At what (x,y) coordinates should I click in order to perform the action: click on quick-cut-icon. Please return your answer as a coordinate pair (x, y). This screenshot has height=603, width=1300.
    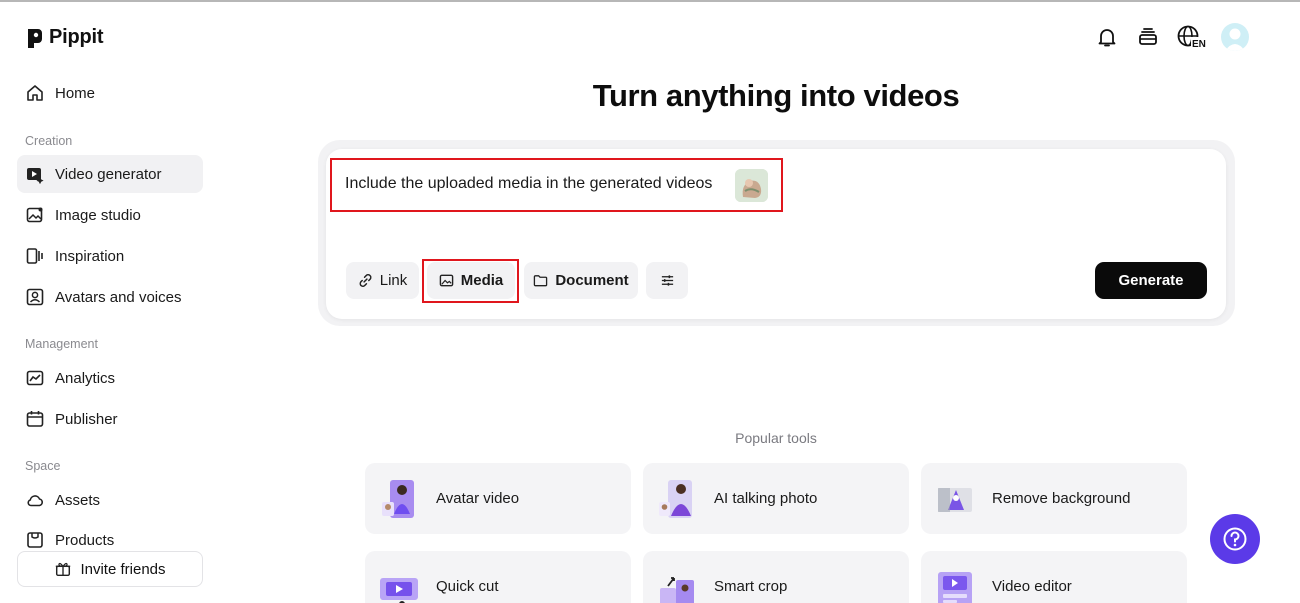
    Looking at the image, I should click on (399, 584).